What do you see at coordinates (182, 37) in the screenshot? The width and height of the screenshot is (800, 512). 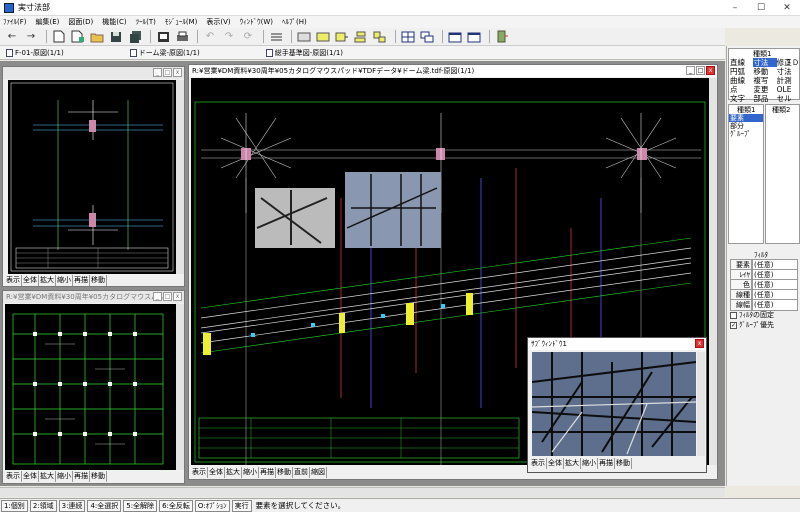 I see `print-icon` at bounding box center [182, 37].